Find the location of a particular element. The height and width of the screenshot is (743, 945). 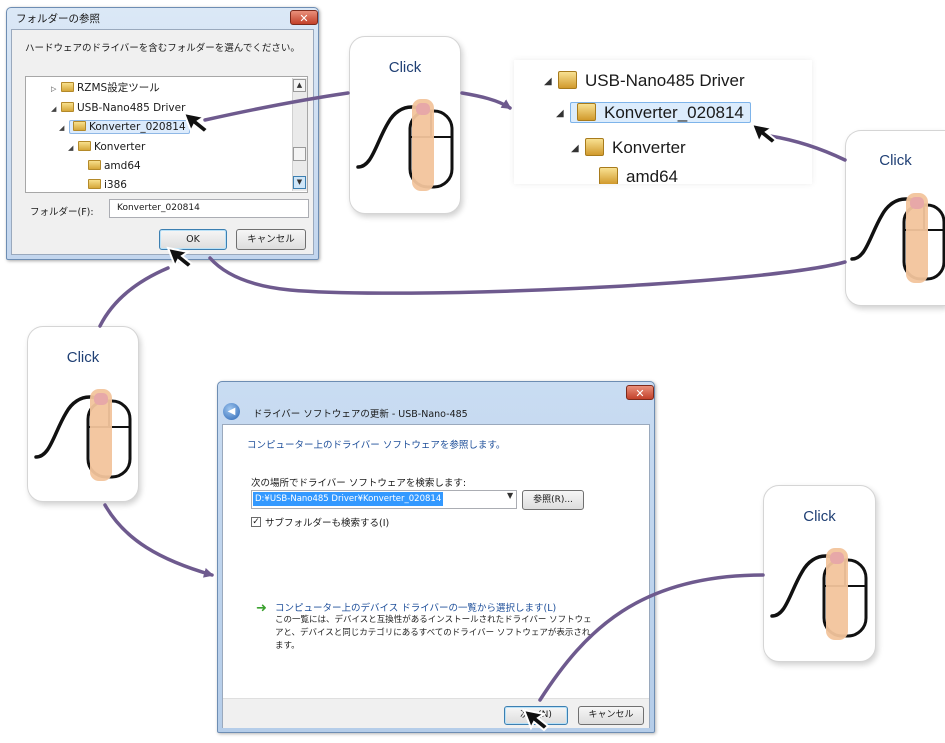

arrow-card1-to-tree is located at coordinates (276, 106).